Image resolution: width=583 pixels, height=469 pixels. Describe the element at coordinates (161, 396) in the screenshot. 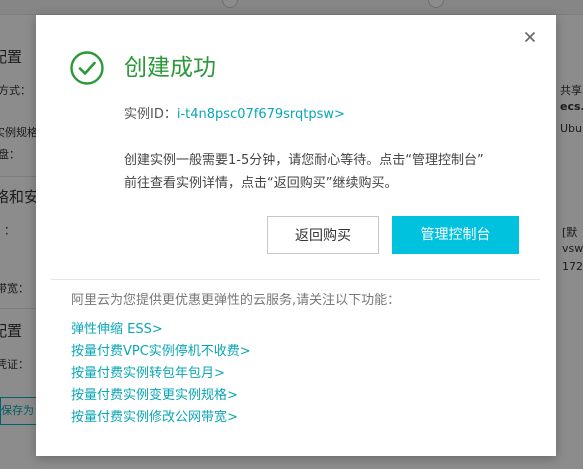

I see `promo-link-change-instance-type: 按量付费实例变更实例规格>` at that location.